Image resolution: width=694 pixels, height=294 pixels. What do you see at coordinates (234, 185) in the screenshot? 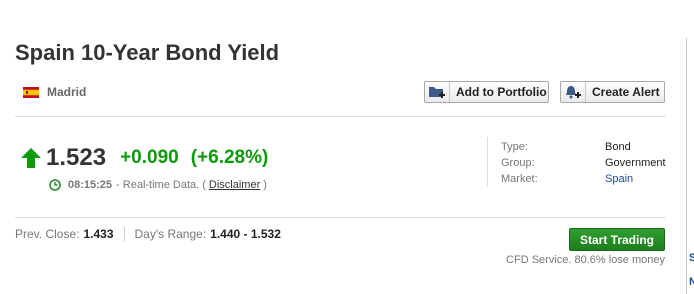
I see `disclaimer-link: Disclaimer` at bounding box center [234, 185].